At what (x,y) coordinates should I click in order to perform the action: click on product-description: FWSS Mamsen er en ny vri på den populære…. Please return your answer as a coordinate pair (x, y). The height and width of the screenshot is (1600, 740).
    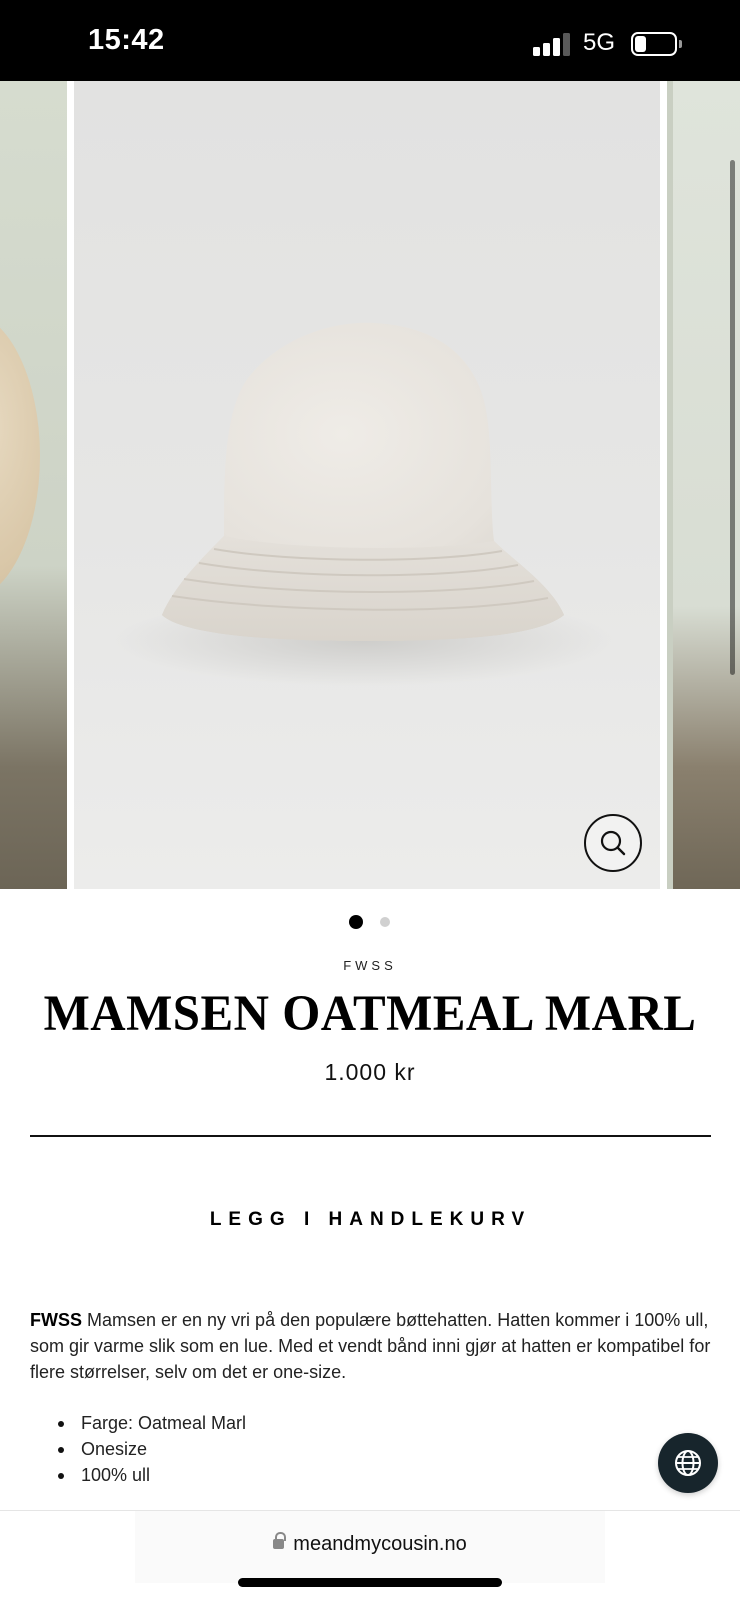
    Looking at the image, I should click on (375, 1346).